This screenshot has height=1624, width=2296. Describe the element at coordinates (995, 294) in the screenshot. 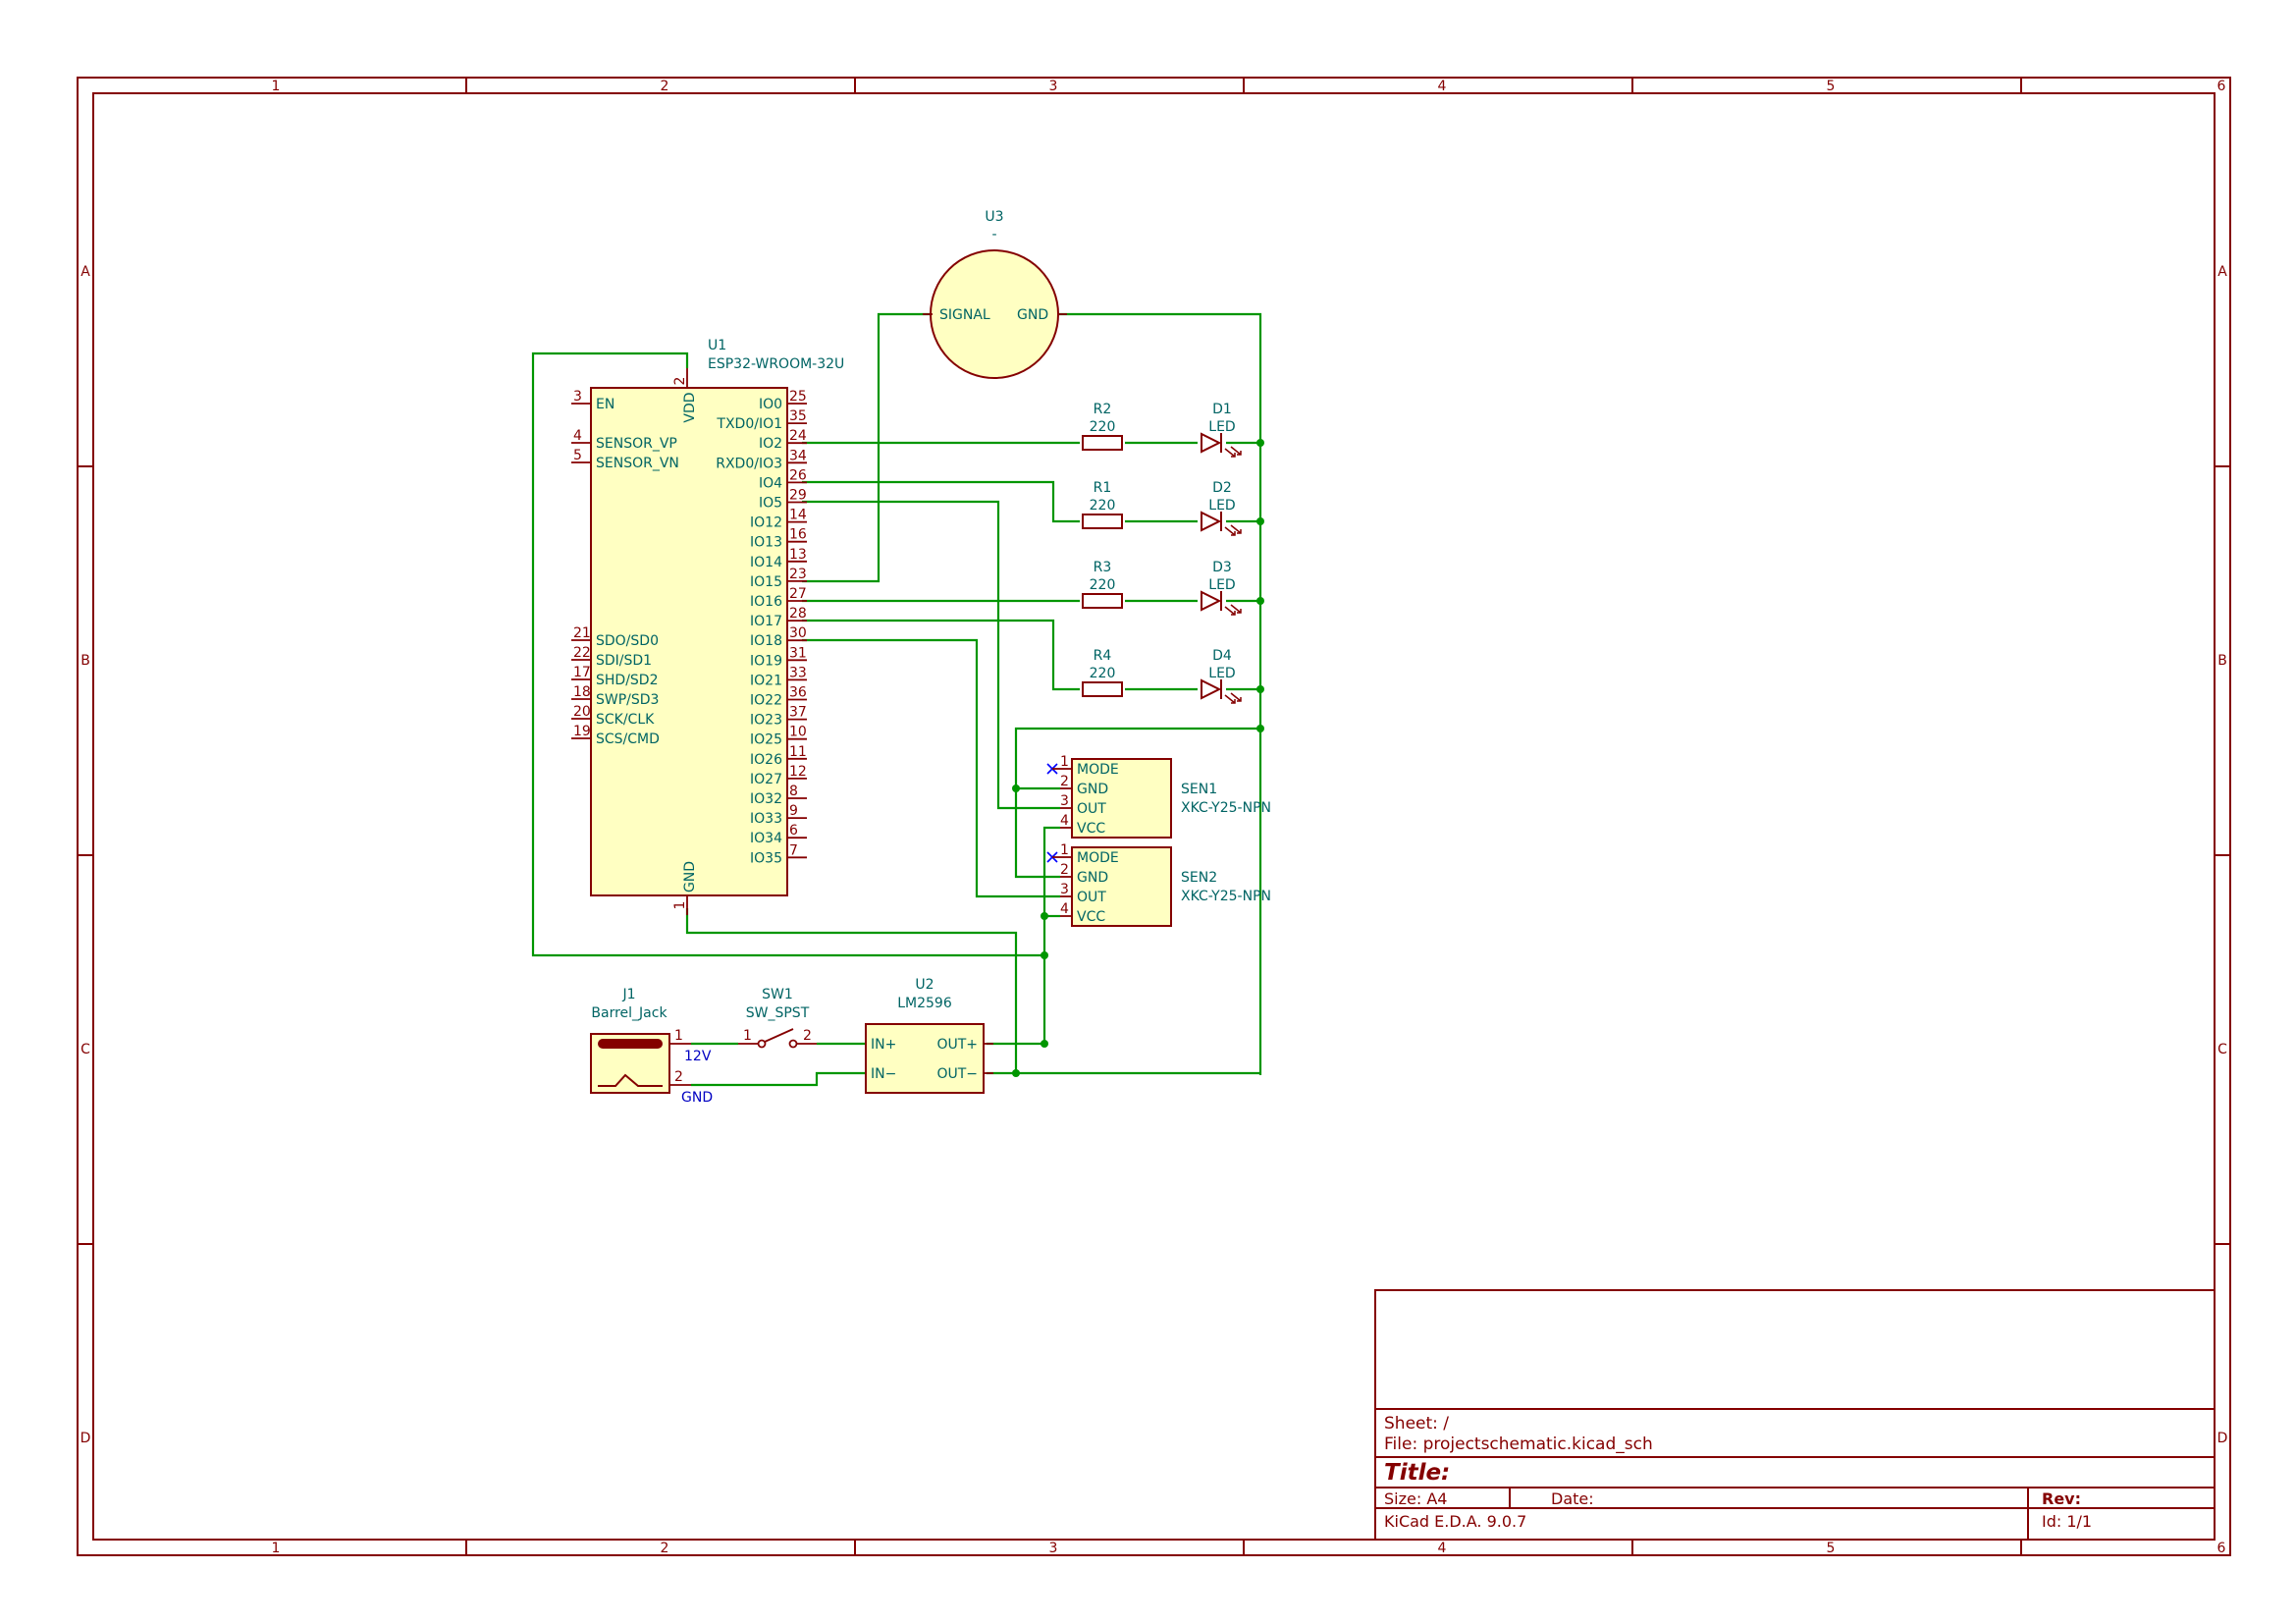

I see `u3-sensor: U3 - SIGNAL GND` at that location.